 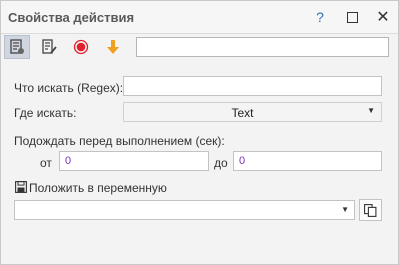 I want to click on toolbar-search-input, so click(x=262, y=47).